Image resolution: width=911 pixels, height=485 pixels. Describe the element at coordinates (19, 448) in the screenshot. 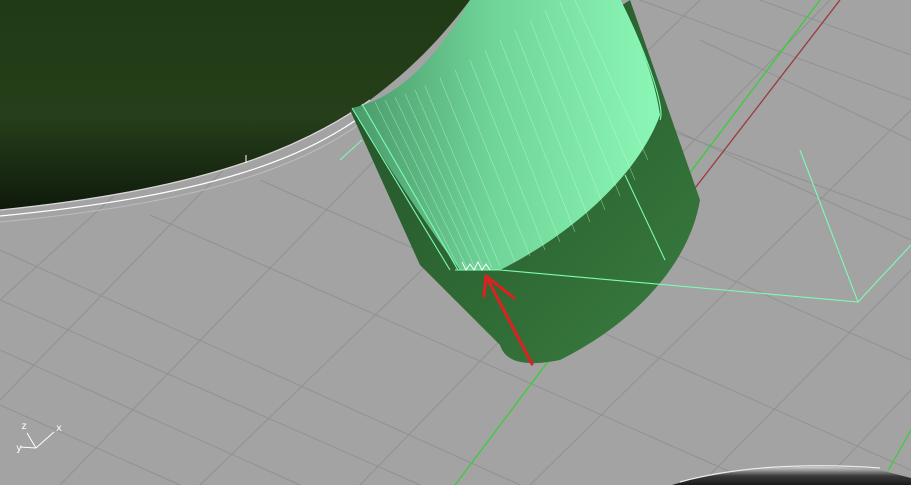

I see `axis-label-y: y` at that location.